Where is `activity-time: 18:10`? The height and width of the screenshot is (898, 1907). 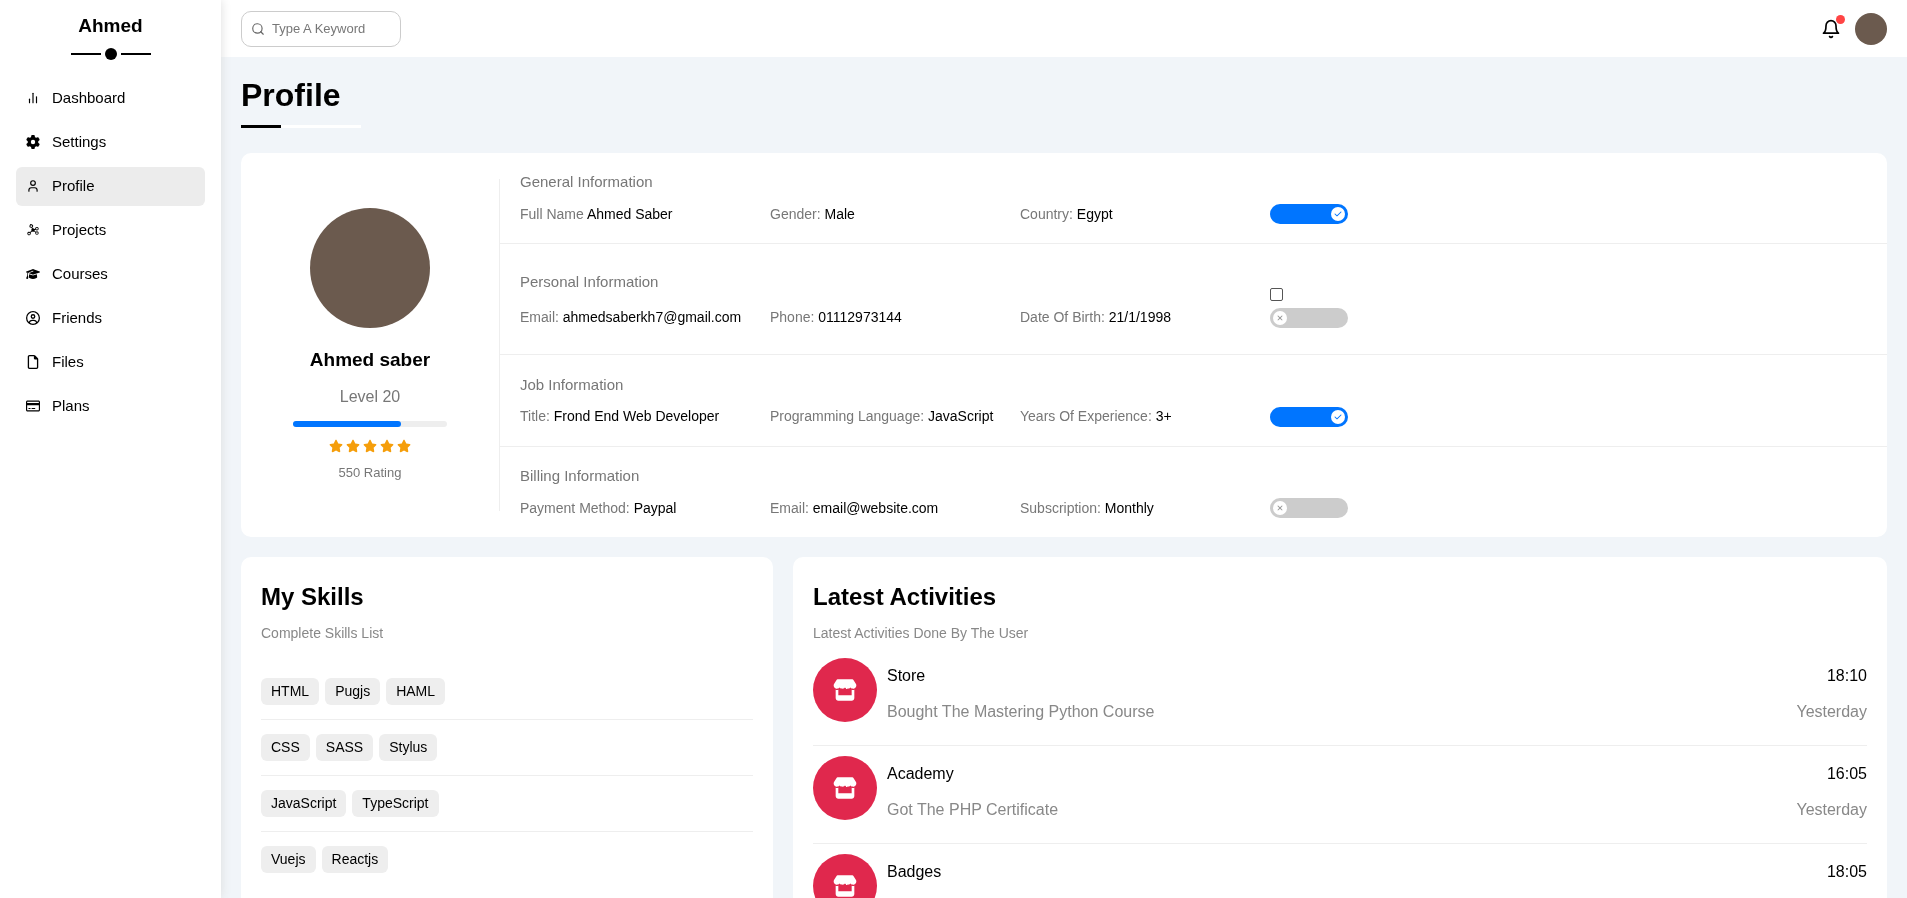 activity-time: 18:10 is located at coordinates (1846, 676).